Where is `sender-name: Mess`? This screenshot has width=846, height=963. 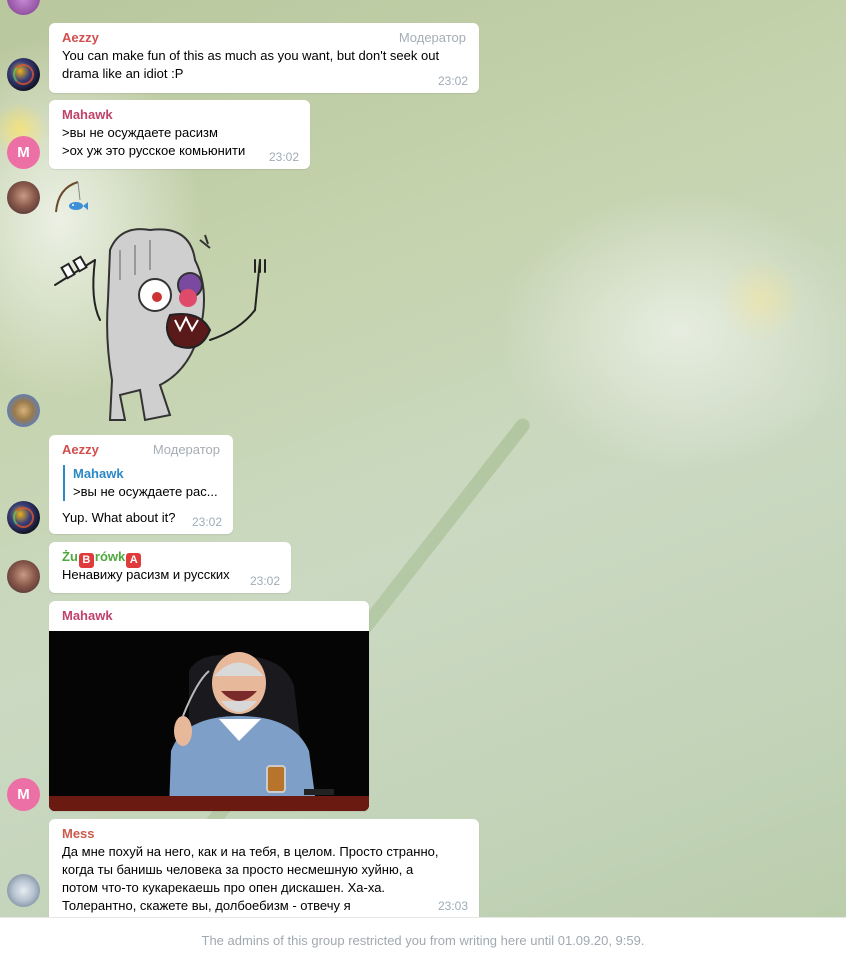 sender-name: Mess is located at coordinates (78, 833).